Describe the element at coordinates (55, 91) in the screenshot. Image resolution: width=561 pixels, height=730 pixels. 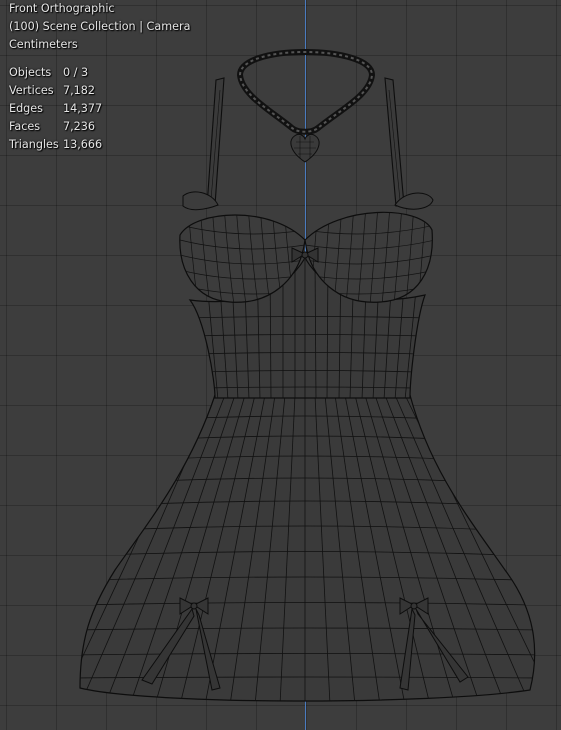
I see `stat-row-vertices: Vertices 7,182` at that location.